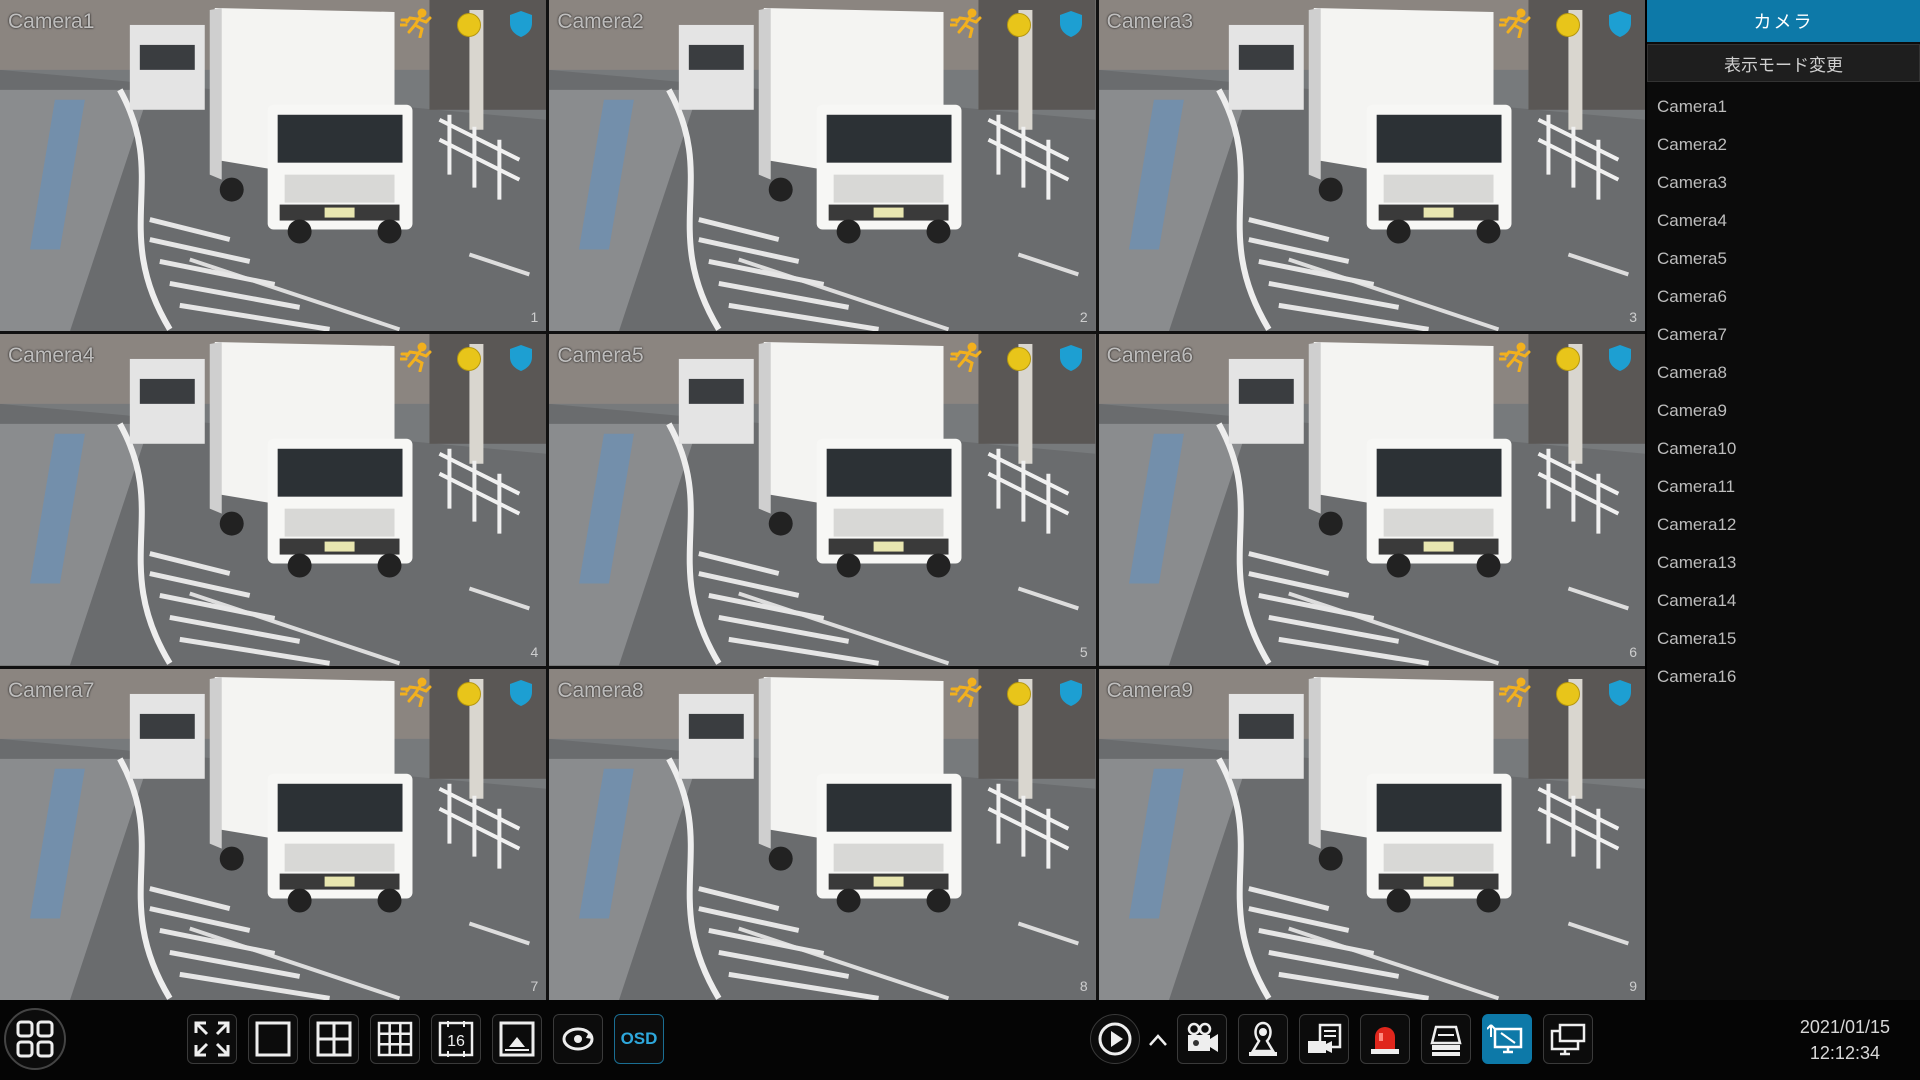 The image size is (1920, 1080). What do you see at coordinates (1783, 259) in the screenshot?
I see `camera-list-item: Camera5` at bounding box center [1783, 259].